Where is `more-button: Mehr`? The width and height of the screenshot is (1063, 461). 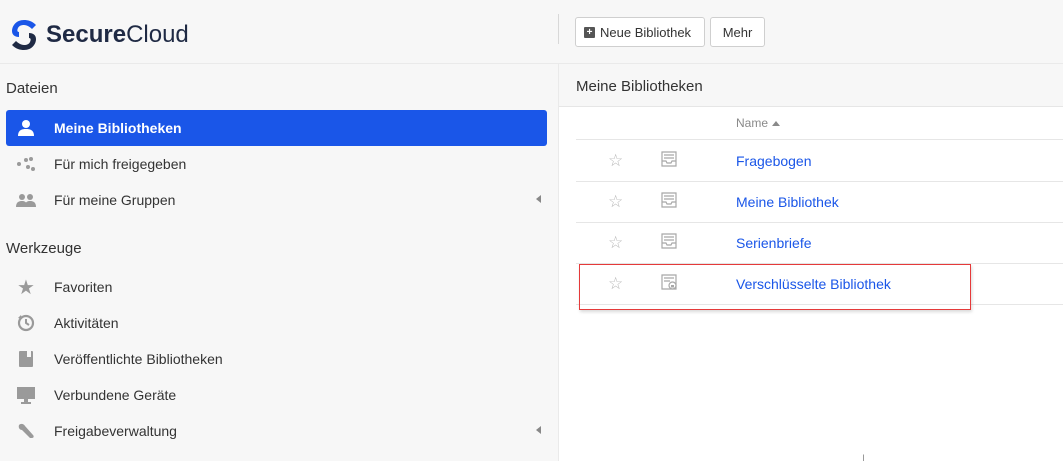
more-button: Mehr is located at coordinates (737, 32).